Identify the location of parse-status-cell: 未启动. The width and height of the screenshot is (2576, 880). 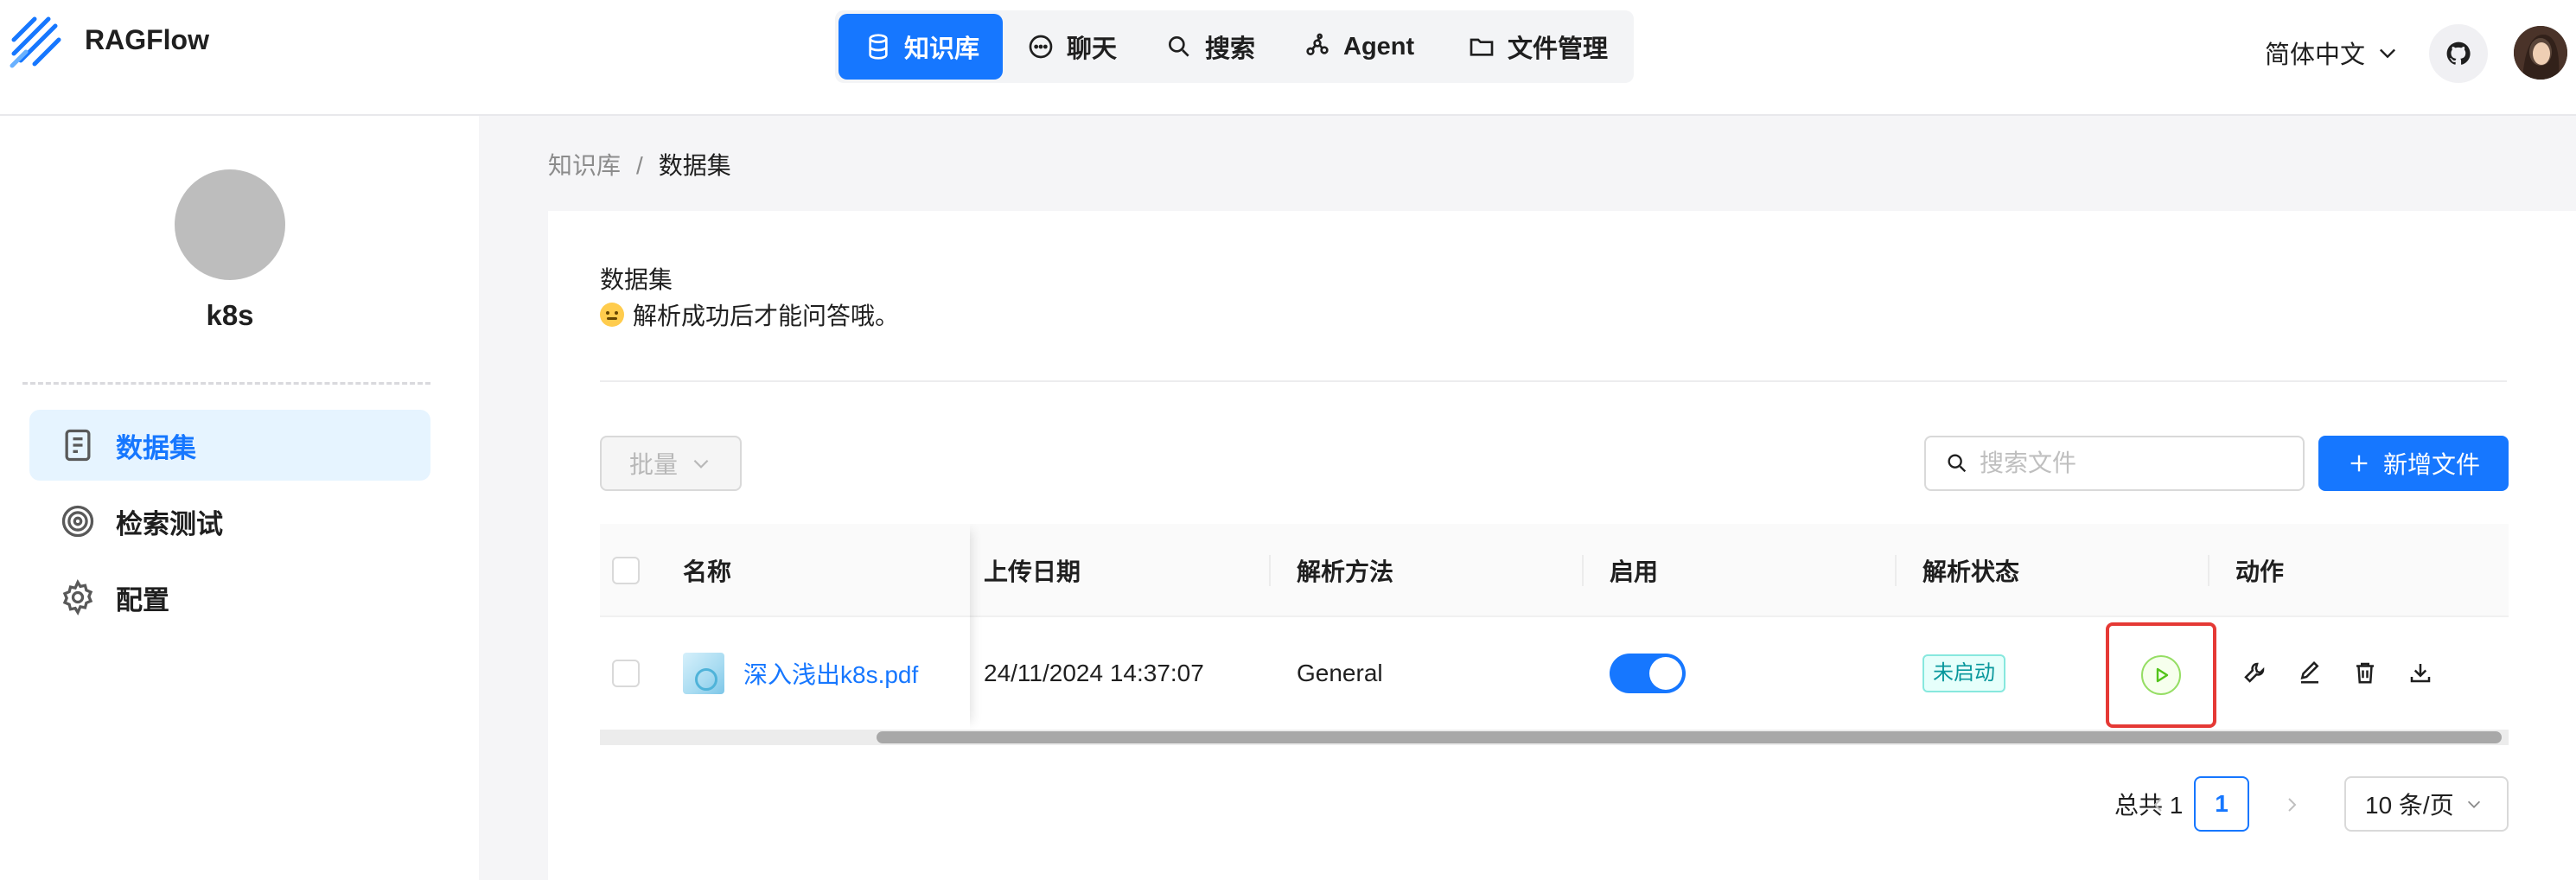
(1963, 673).